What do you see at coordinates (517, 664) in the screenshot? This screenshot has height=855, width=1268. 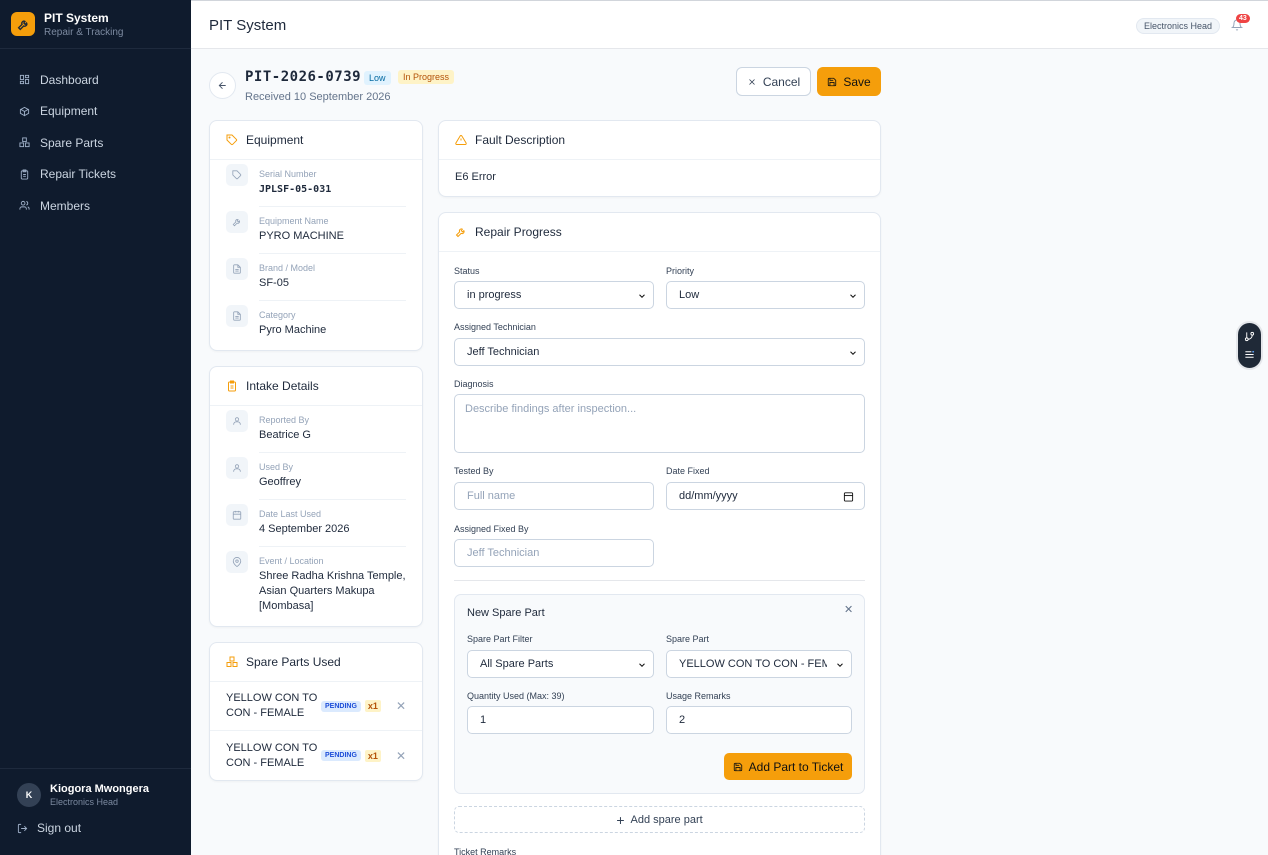 I see `filter-value: All Spare Parts` at bounding box center [517, 664].